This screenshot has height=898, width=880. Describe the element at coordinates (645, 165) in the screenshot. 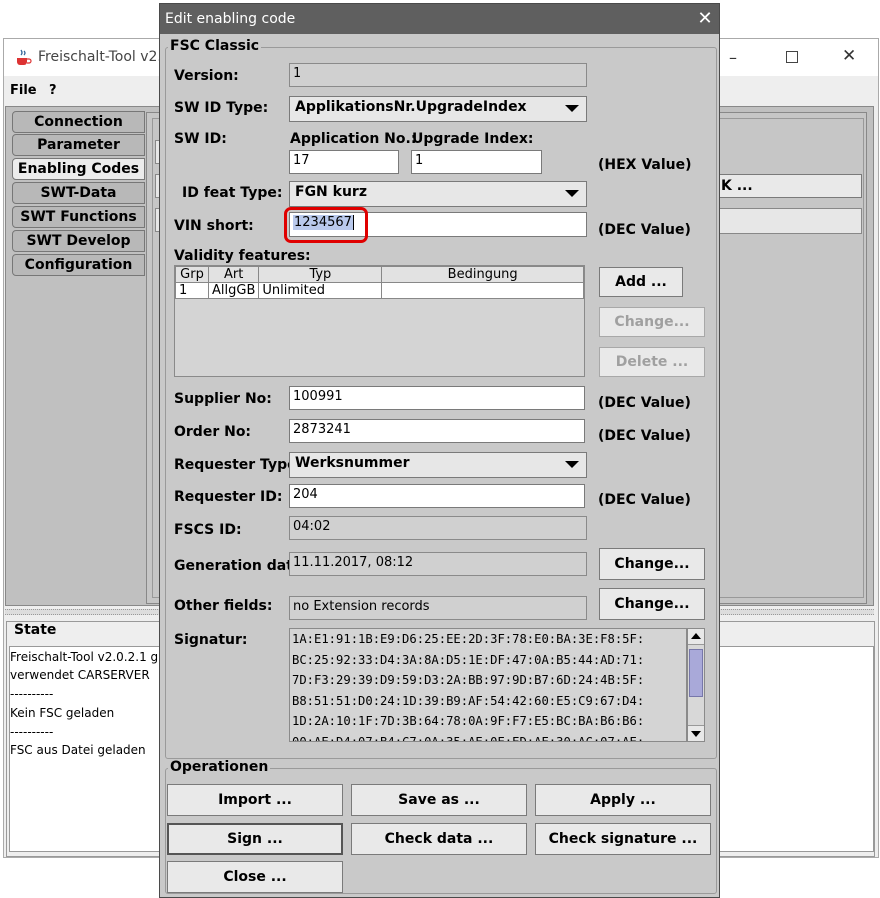

I see `hex-value-label: (HEX Value)` at that location.